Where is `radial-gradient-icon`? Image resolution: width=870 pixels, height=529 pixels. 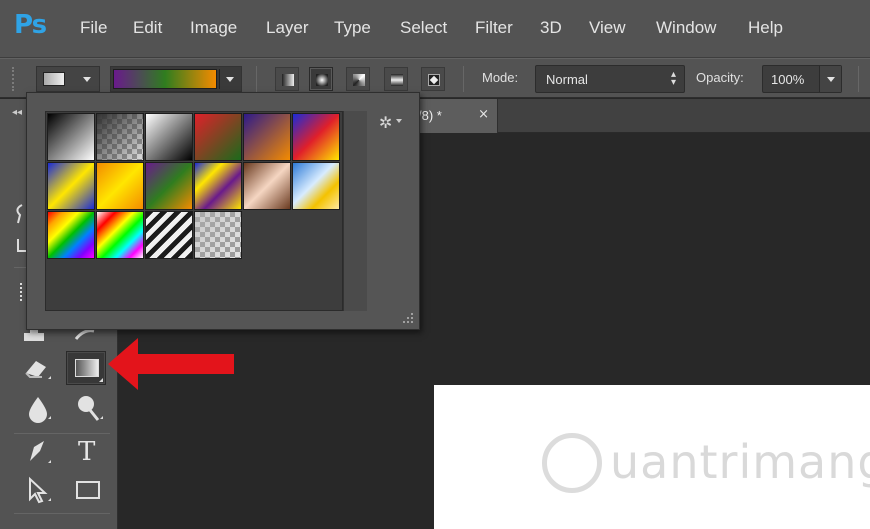
radial-gradient-icon is located at coordinates (322, 80).